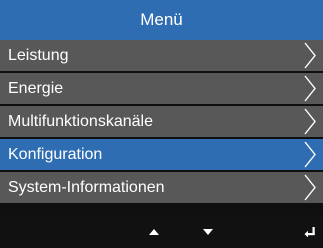 The width and height of the screenshot is (323, 248). I want to click on up-button, so click(154, 231).